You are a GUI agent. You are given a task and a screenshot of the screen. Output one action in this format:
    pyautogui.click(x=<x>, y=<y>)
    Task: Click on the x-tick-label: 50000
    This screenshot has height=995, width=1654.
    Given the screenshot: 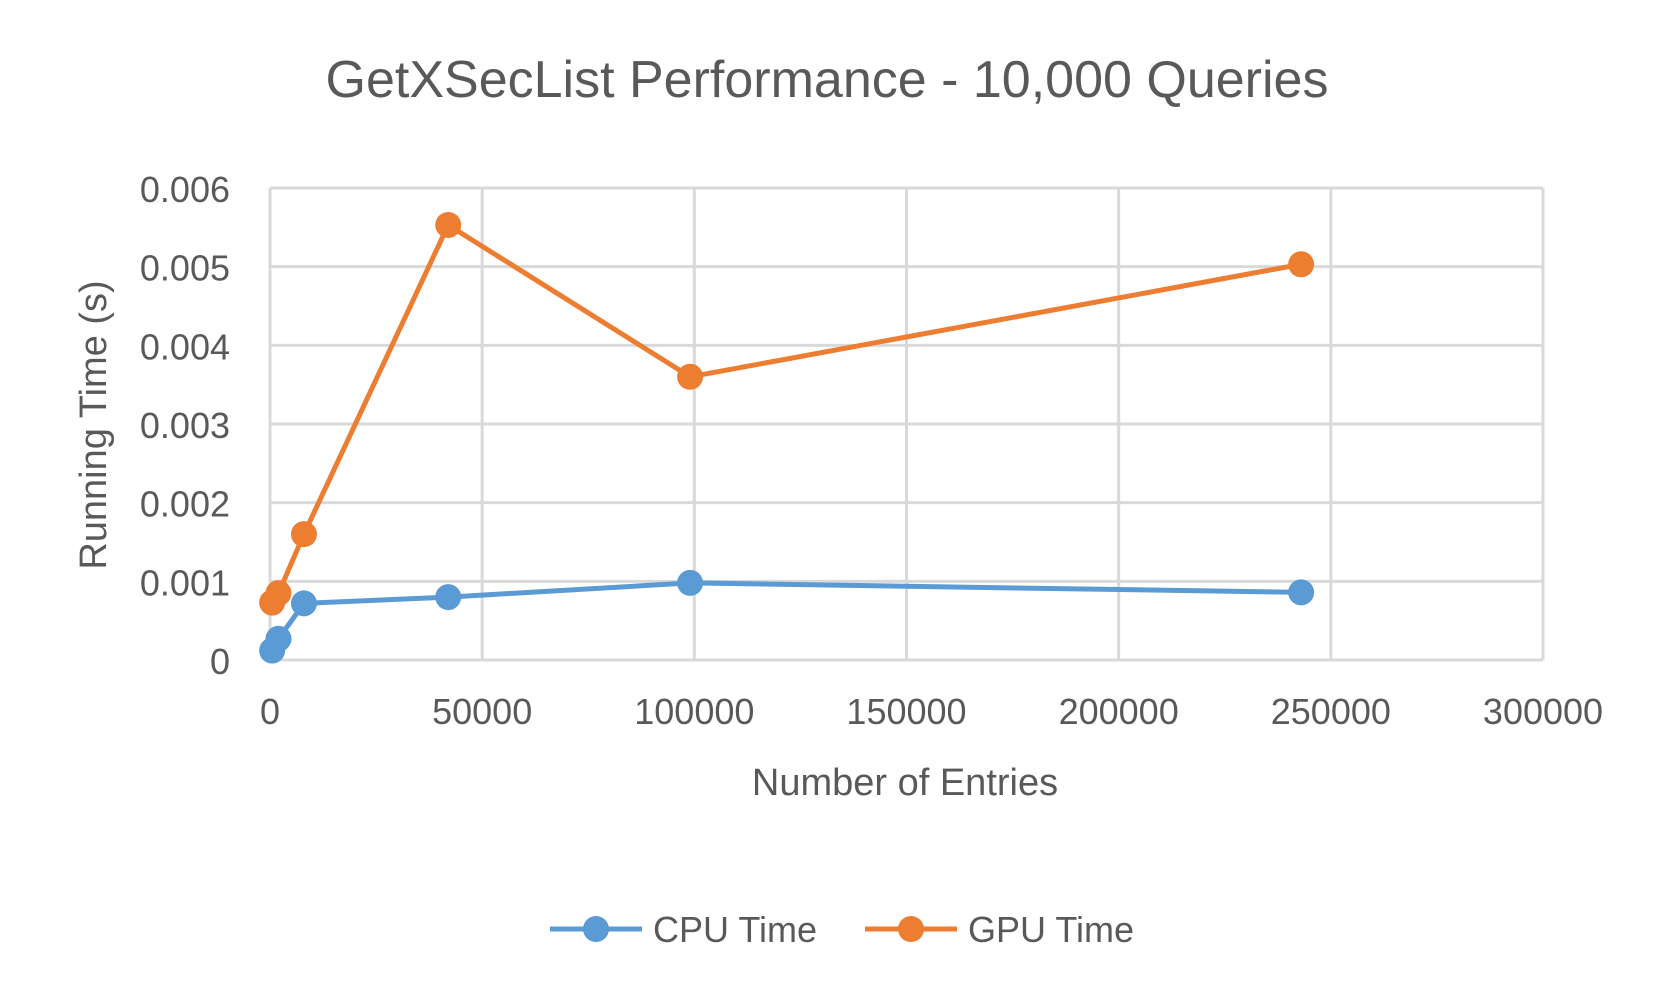 What is the action you would take?
    pyautogui.click(x=482, y=711)
    